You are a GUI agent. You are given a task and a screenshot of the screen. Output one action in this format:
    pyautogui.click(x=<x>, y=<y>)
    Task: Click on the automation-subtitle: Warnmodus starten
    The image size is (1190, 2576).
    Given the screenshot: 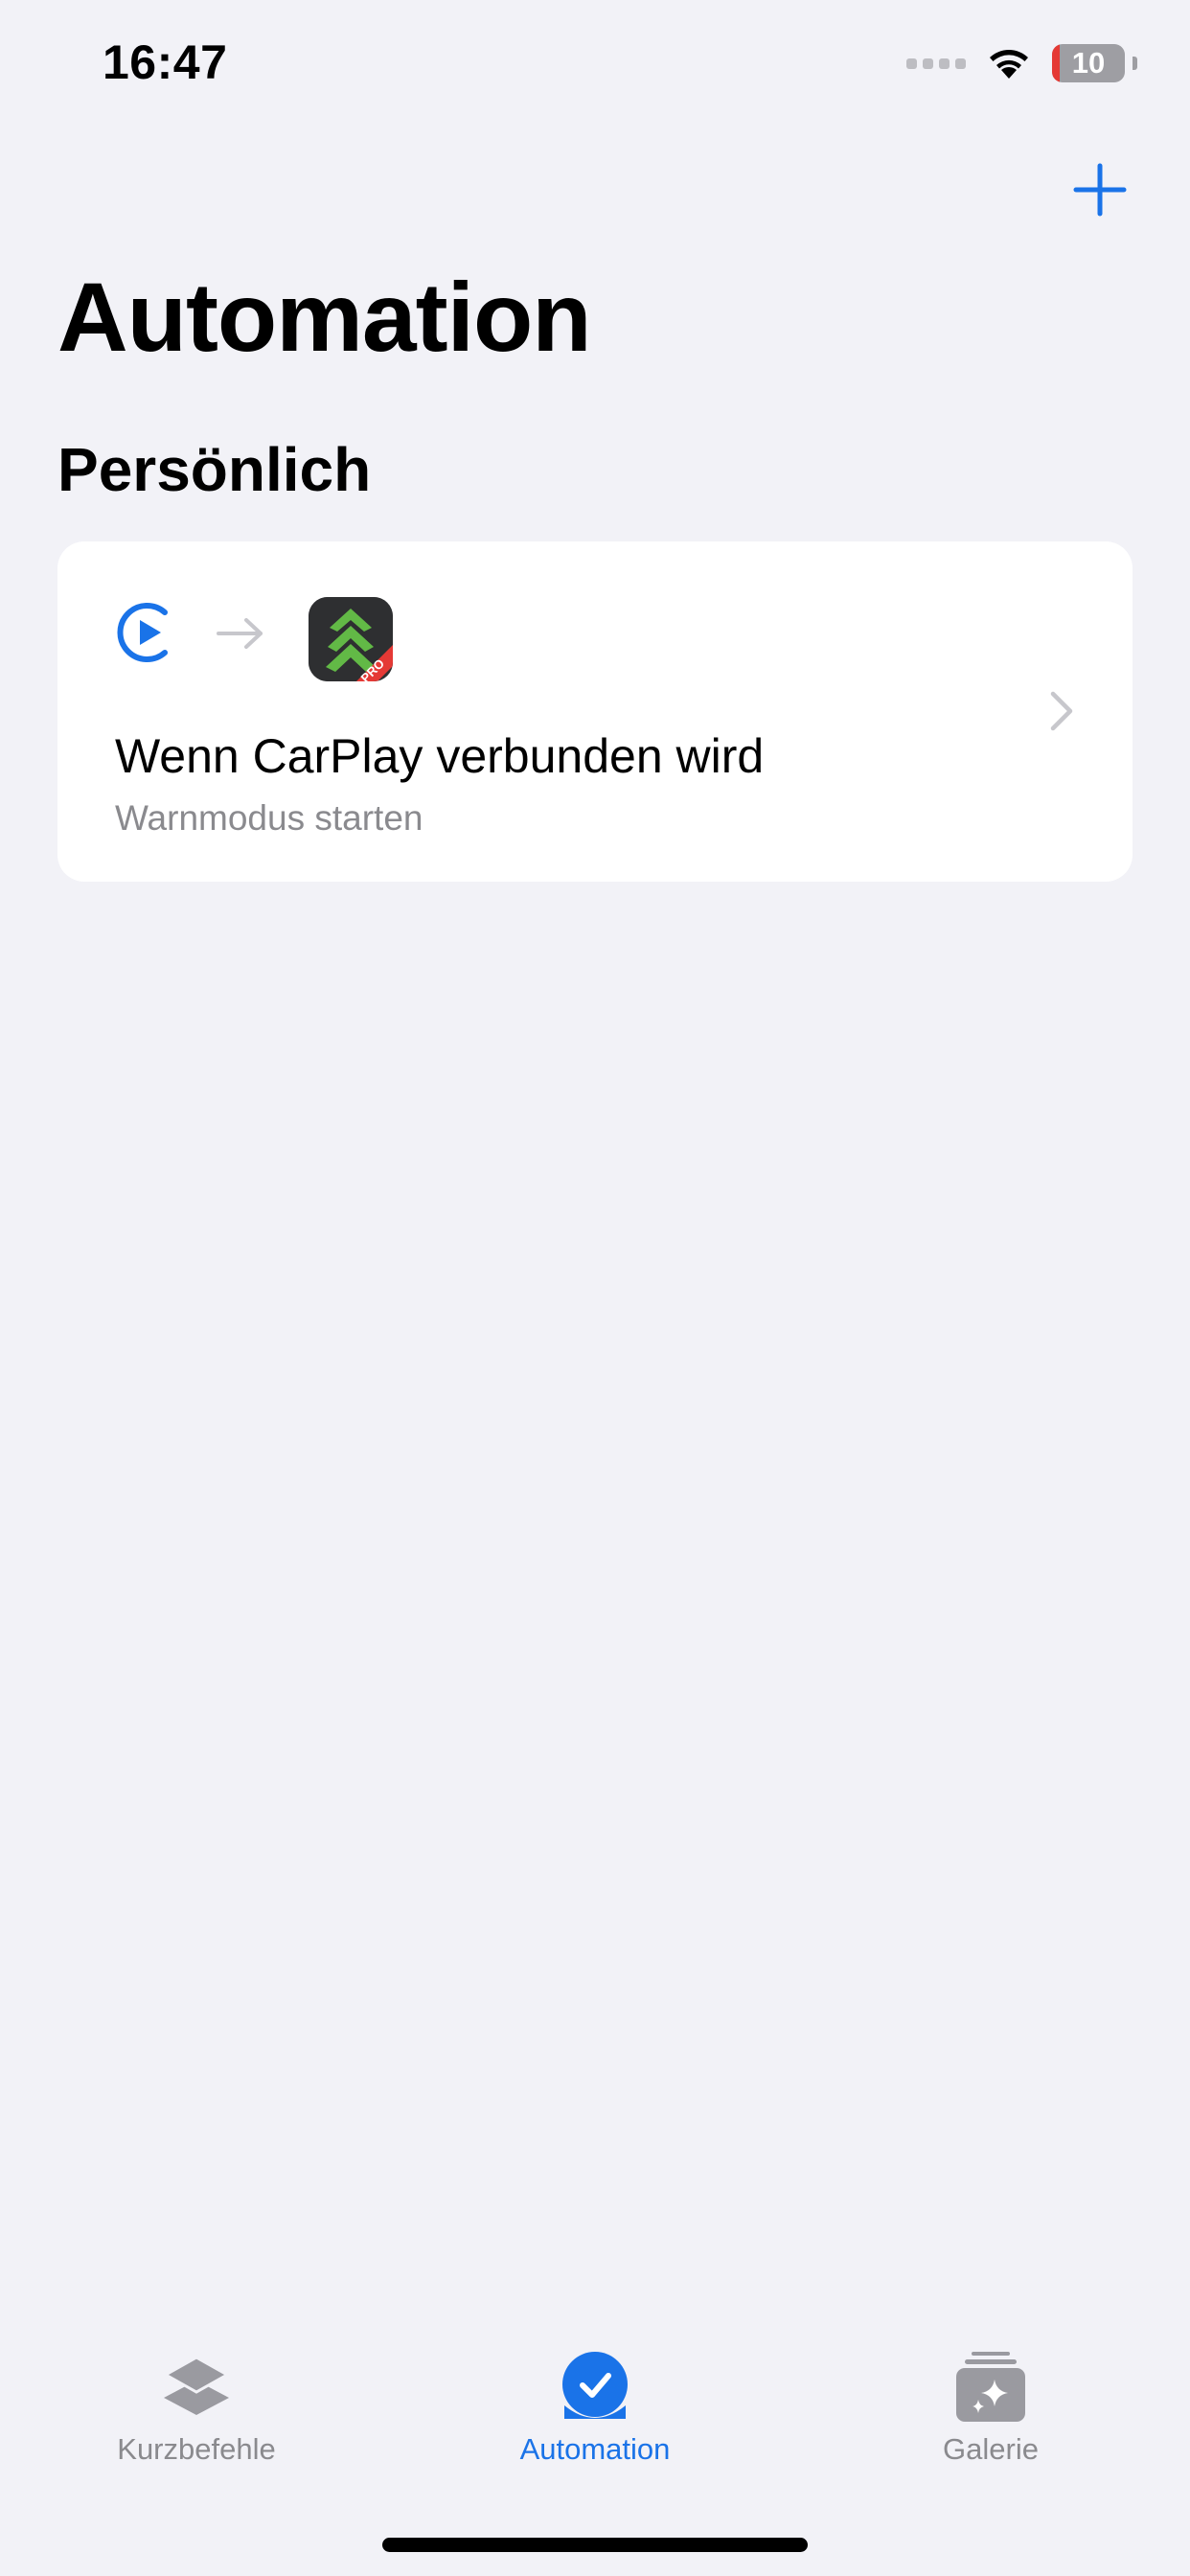 What is the action you would take?
    pyautogui.click(x=269, y=818)
    